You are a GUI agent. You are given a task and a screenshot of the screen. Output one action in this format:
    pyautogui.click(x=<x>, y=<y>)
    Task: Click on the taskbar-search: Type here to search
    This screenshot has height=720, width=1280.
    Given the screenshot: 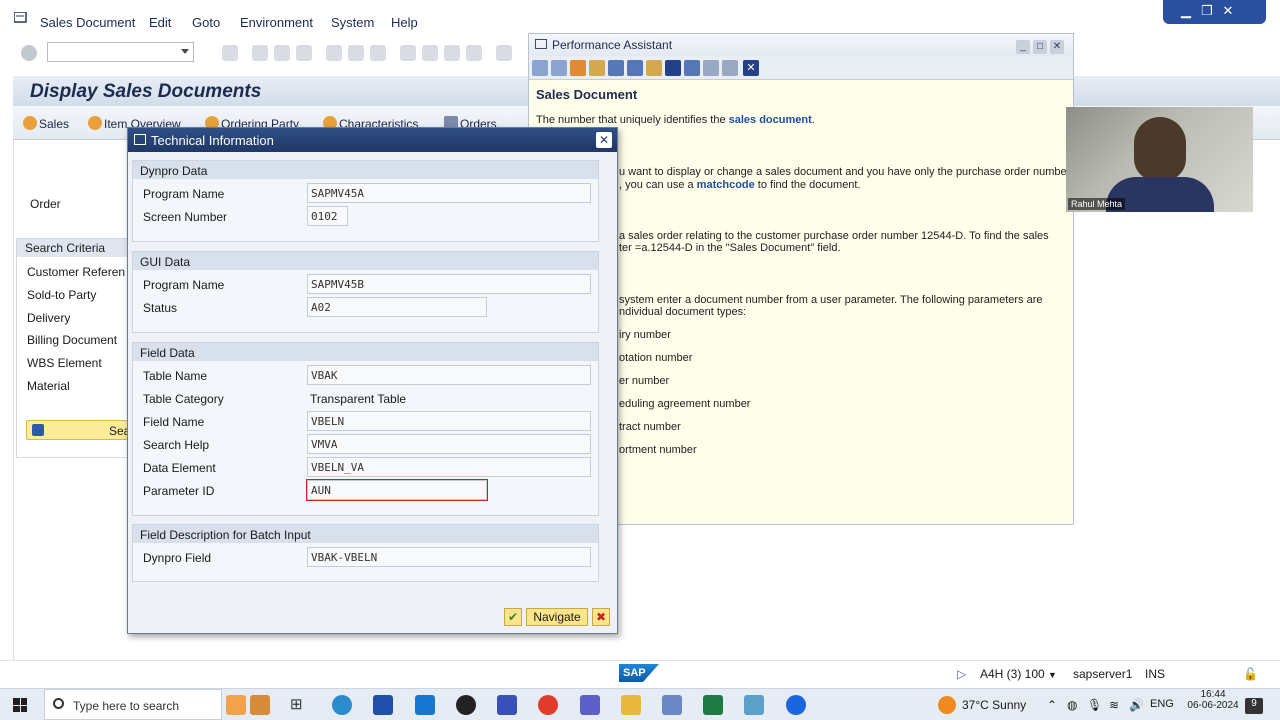 What is the action you would take?
    pyautogui.click(x=133, y=704)
    